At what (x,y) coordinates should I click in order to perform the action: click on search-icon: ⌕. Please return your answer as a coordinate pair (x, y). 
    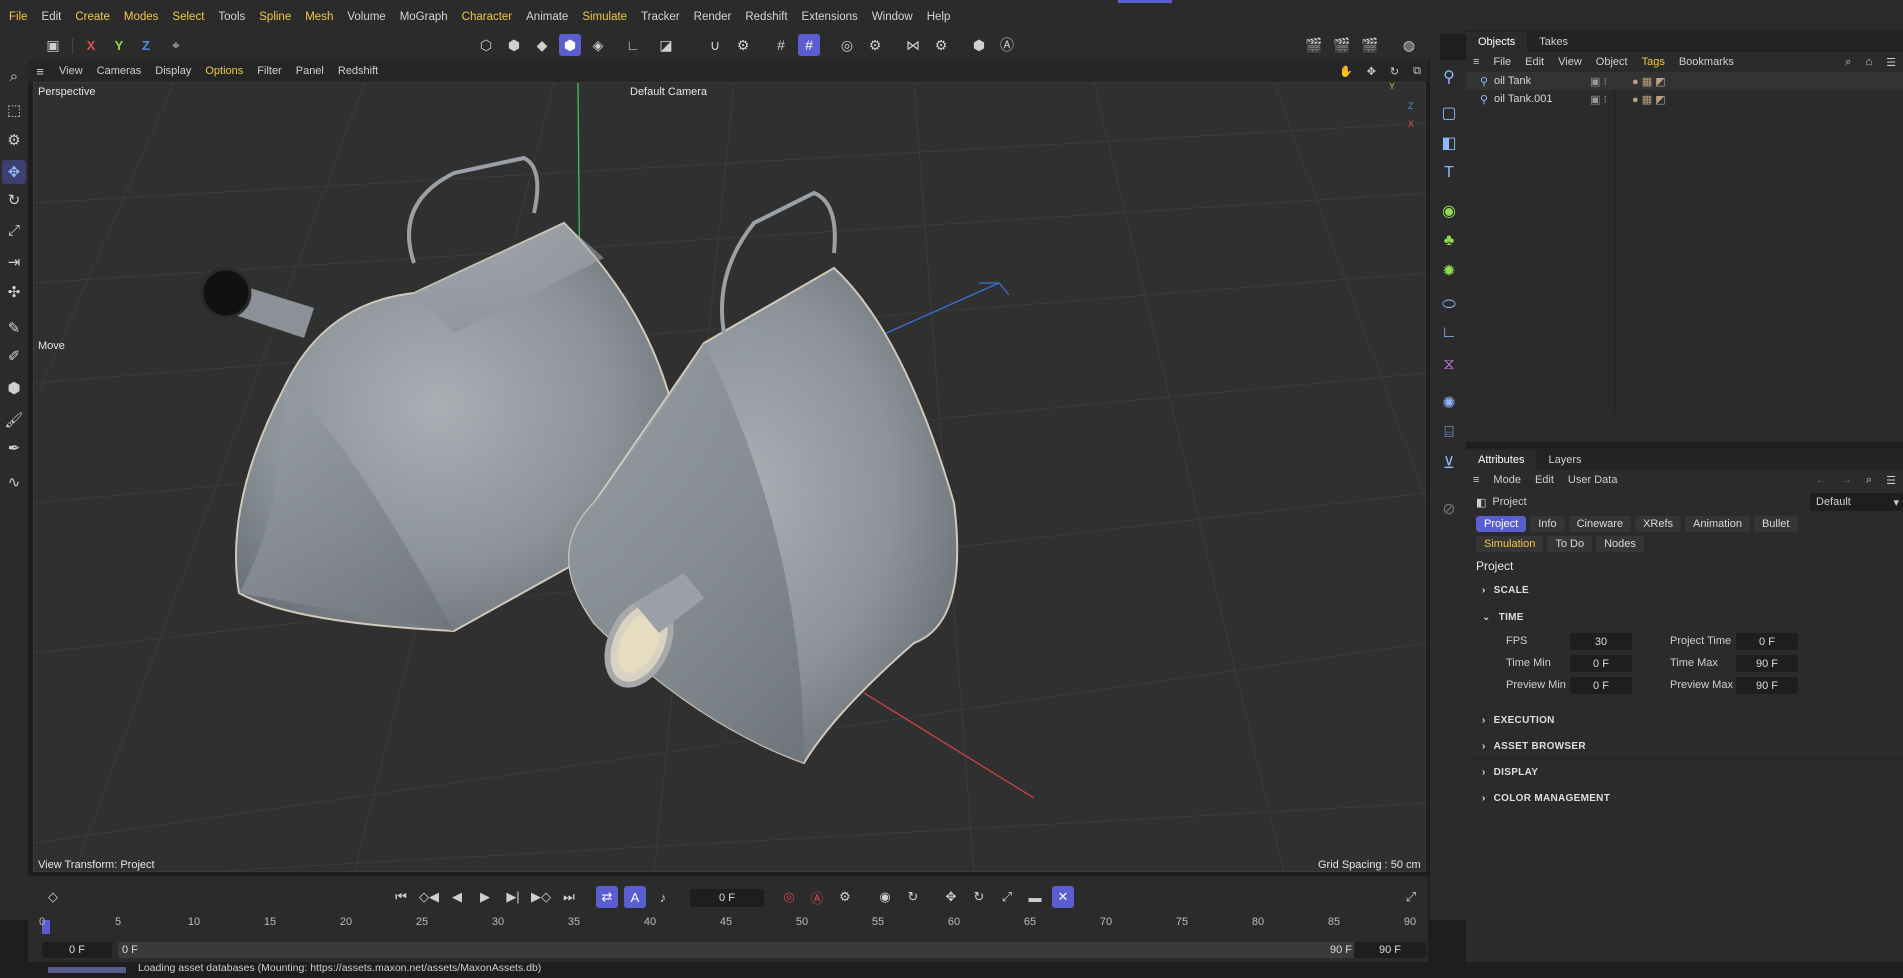
    Looking at the image, I should click on (14, 76).